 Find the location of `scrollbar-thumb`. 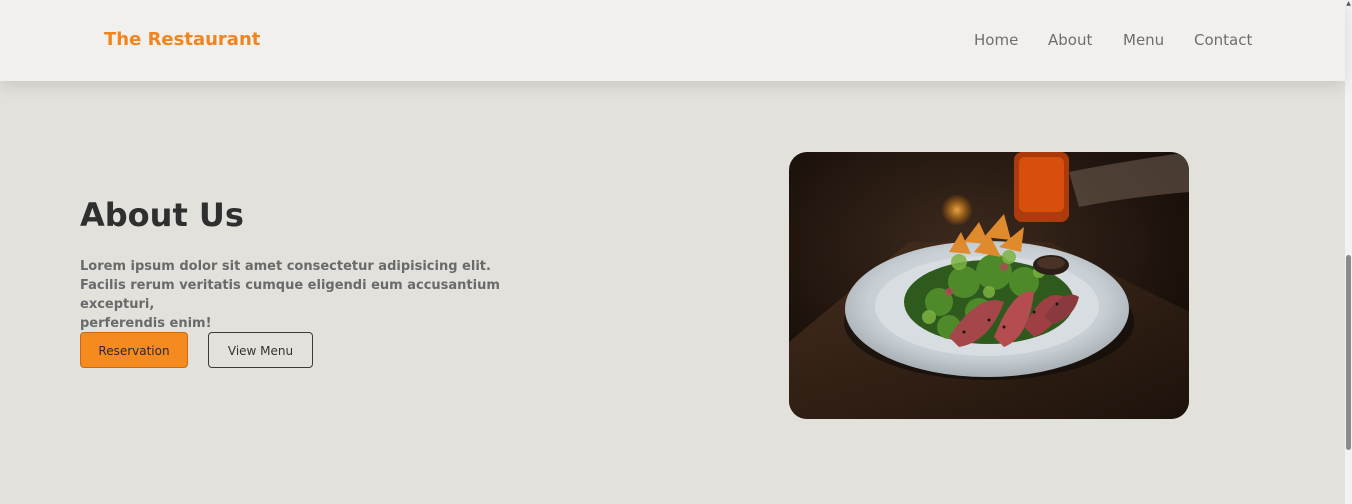

scrollbar-thumb is located at coordinates (1348, 352).